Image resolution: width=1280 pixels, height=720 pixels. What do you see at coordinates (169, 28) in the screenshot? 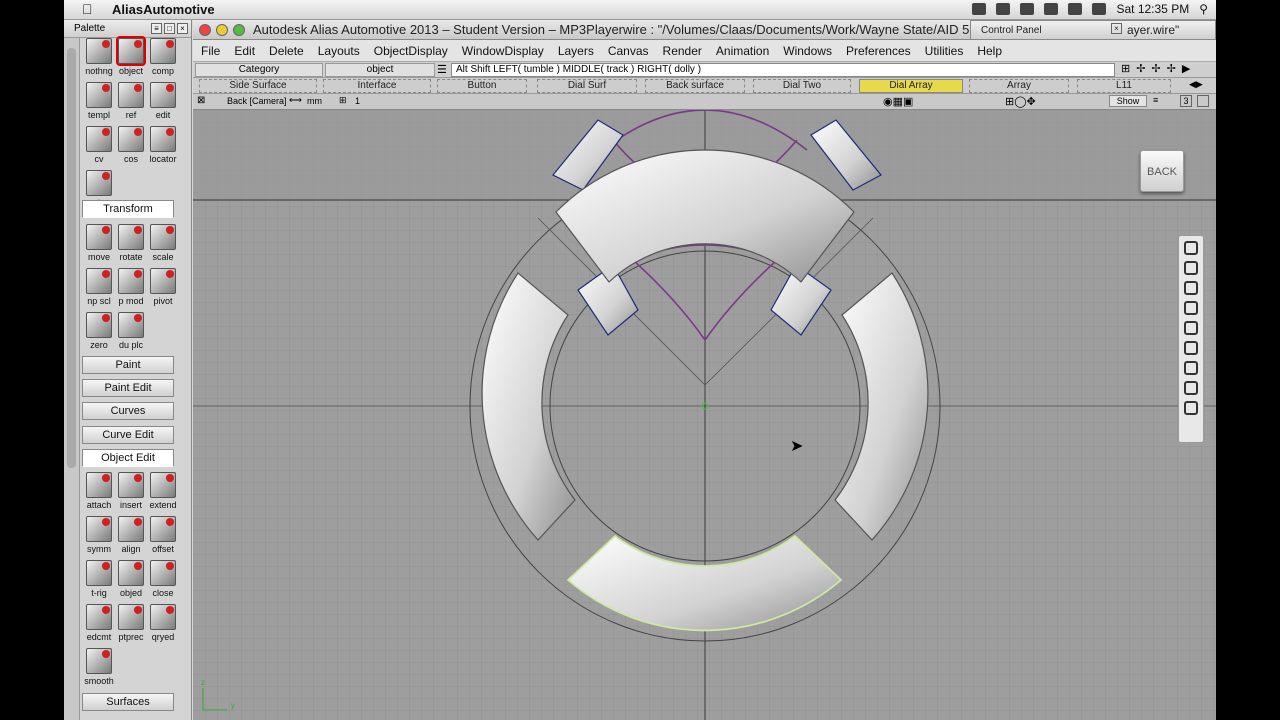
I see `palette-minimize-icon: □` at bounding box center [169, 28].